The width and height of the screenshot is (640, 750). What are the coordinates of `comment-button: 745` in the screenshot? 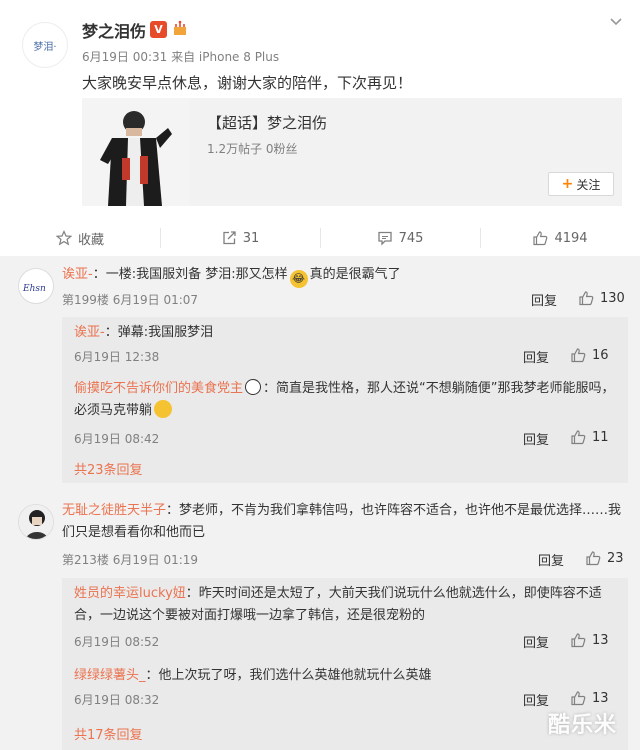 It's located at (400, 238).